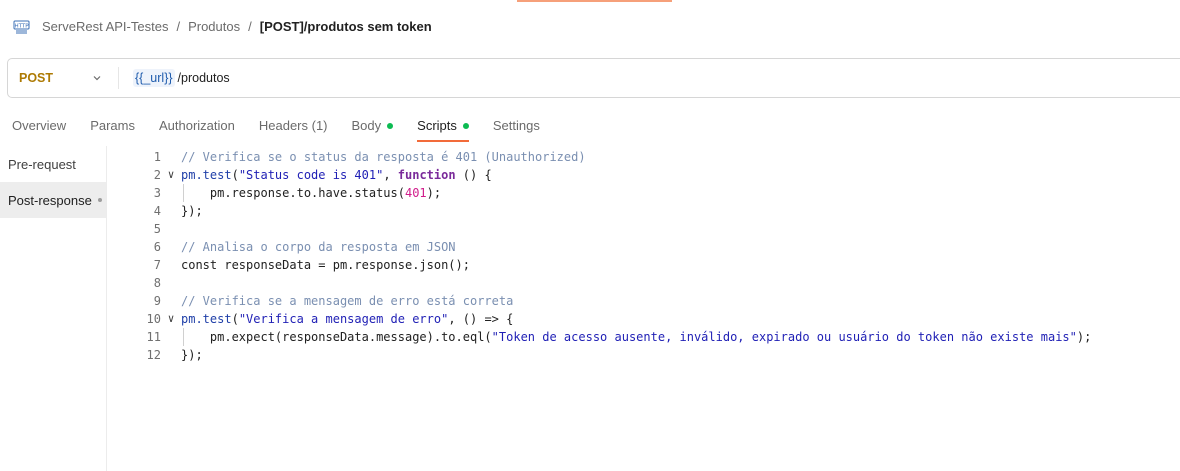 This screenshot has height=471, width=1180. I want to click on tab-headers: Headers (1), so click(293, 127).